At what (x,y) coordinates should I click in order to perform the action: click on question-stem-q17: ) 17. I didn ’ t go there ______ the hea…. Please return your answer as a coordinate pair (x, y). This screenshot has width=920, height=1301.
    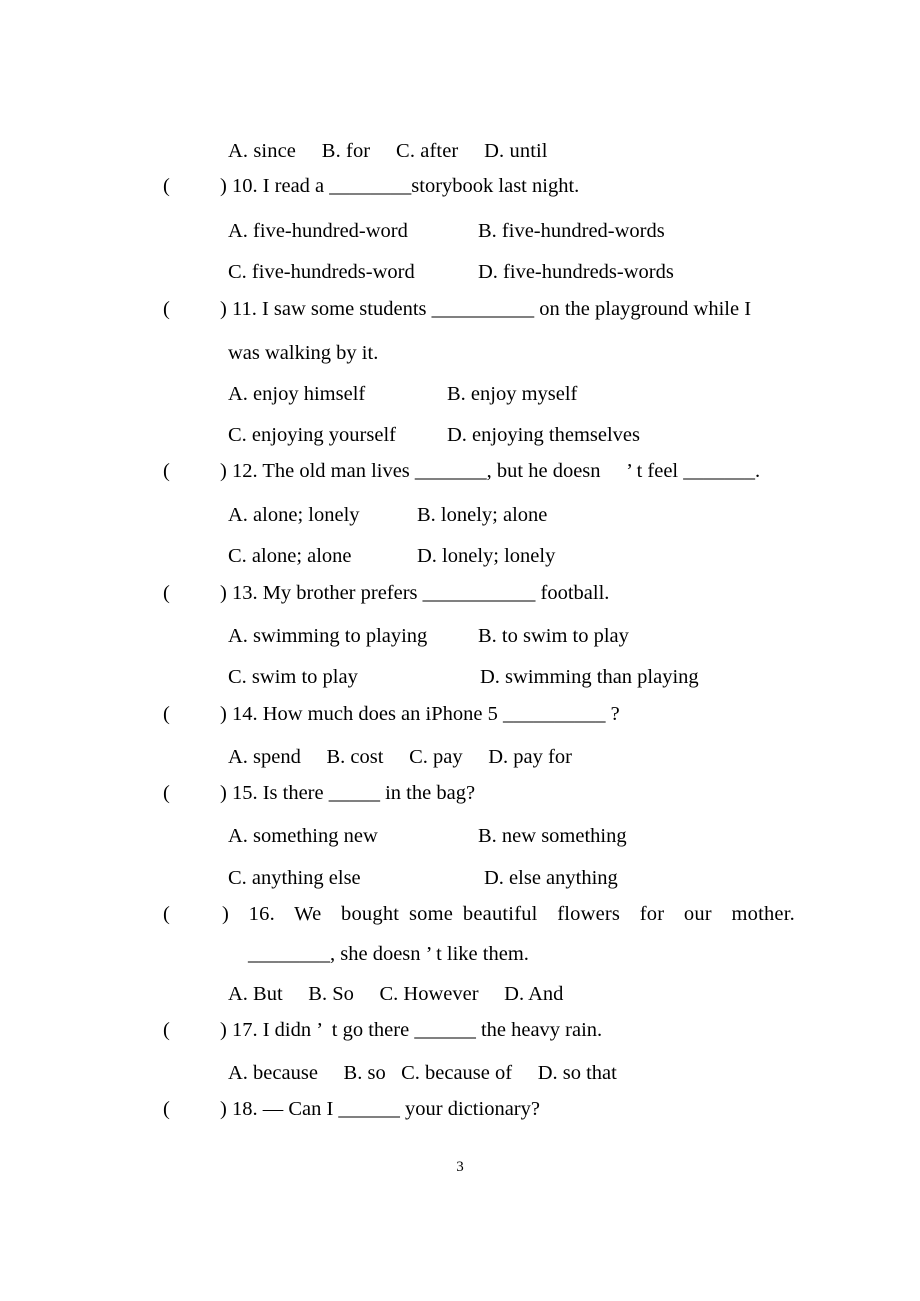
    Looking at the image, I should click on (411, 1030).